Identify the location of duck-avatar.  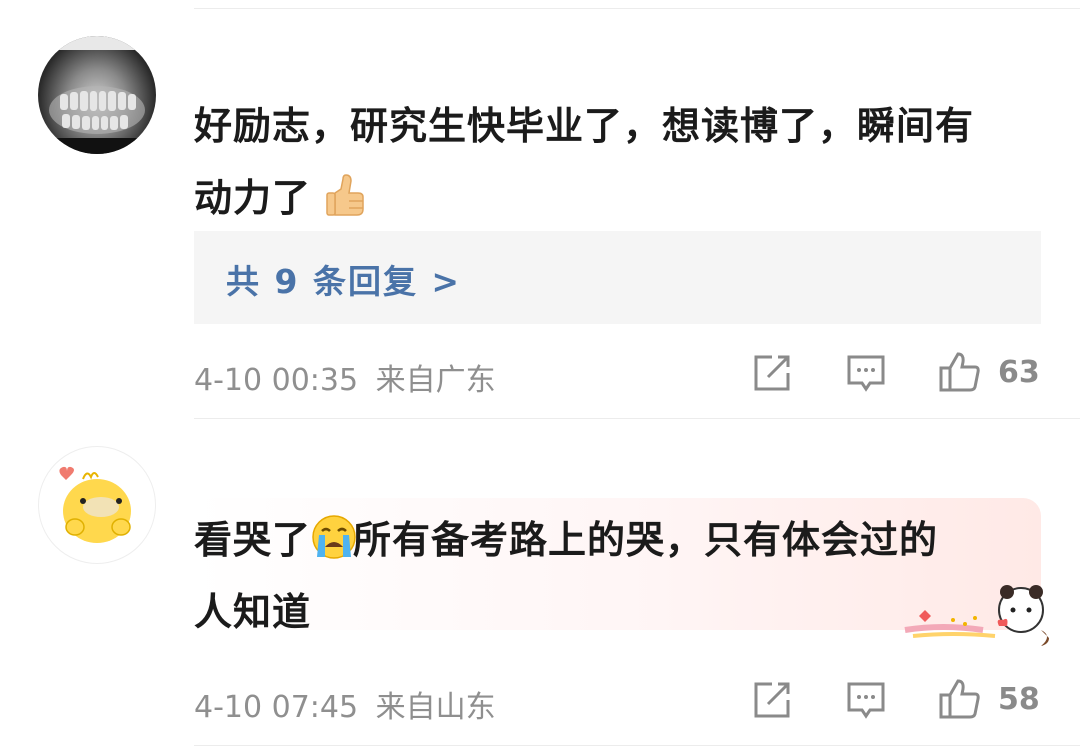
(97, 505).